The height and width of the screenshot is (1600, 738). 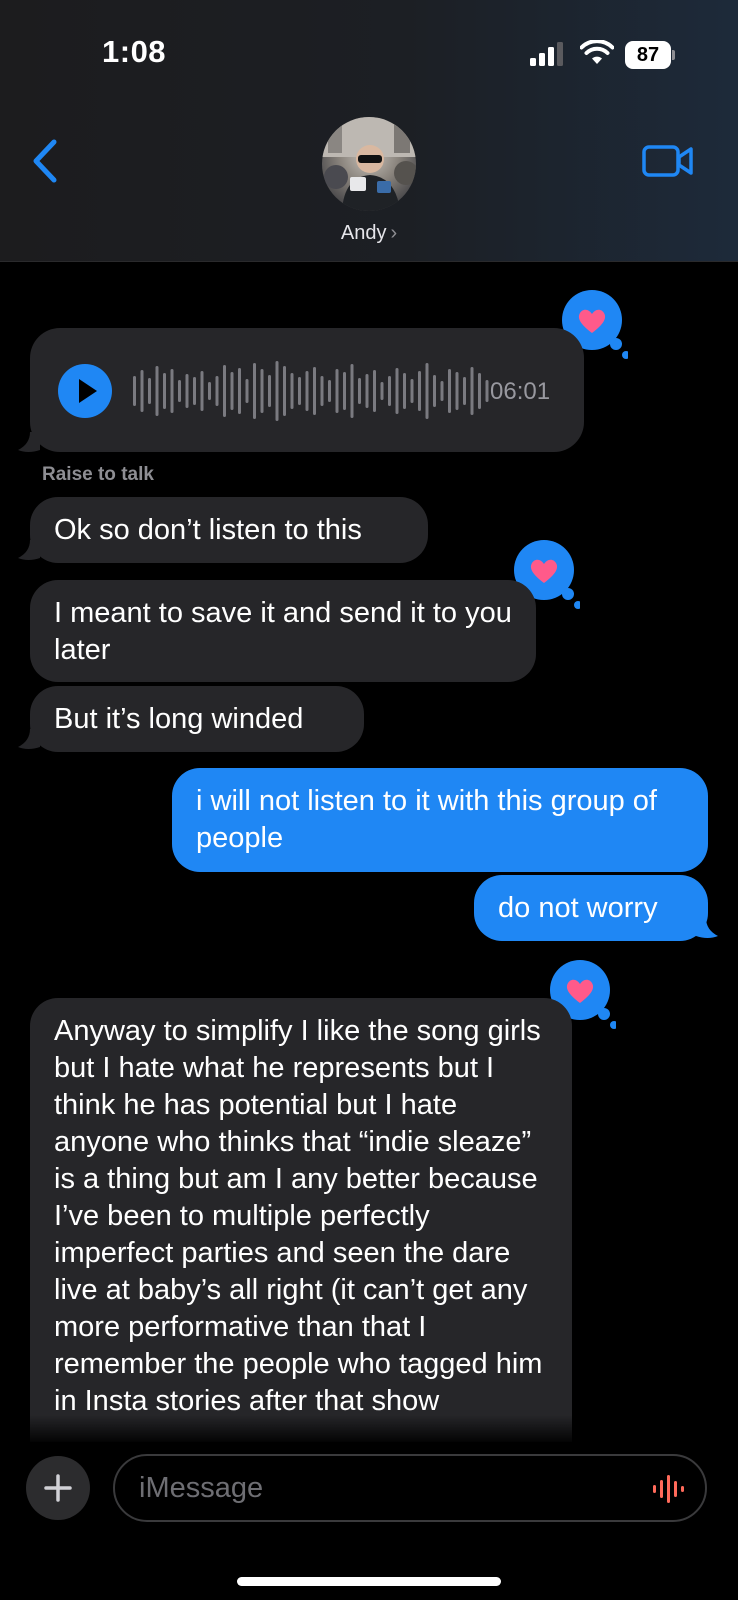 What do you see at coordinates (673, 55) in the screenshot?
I see `battery-tip` at bounding box center [673, 55].